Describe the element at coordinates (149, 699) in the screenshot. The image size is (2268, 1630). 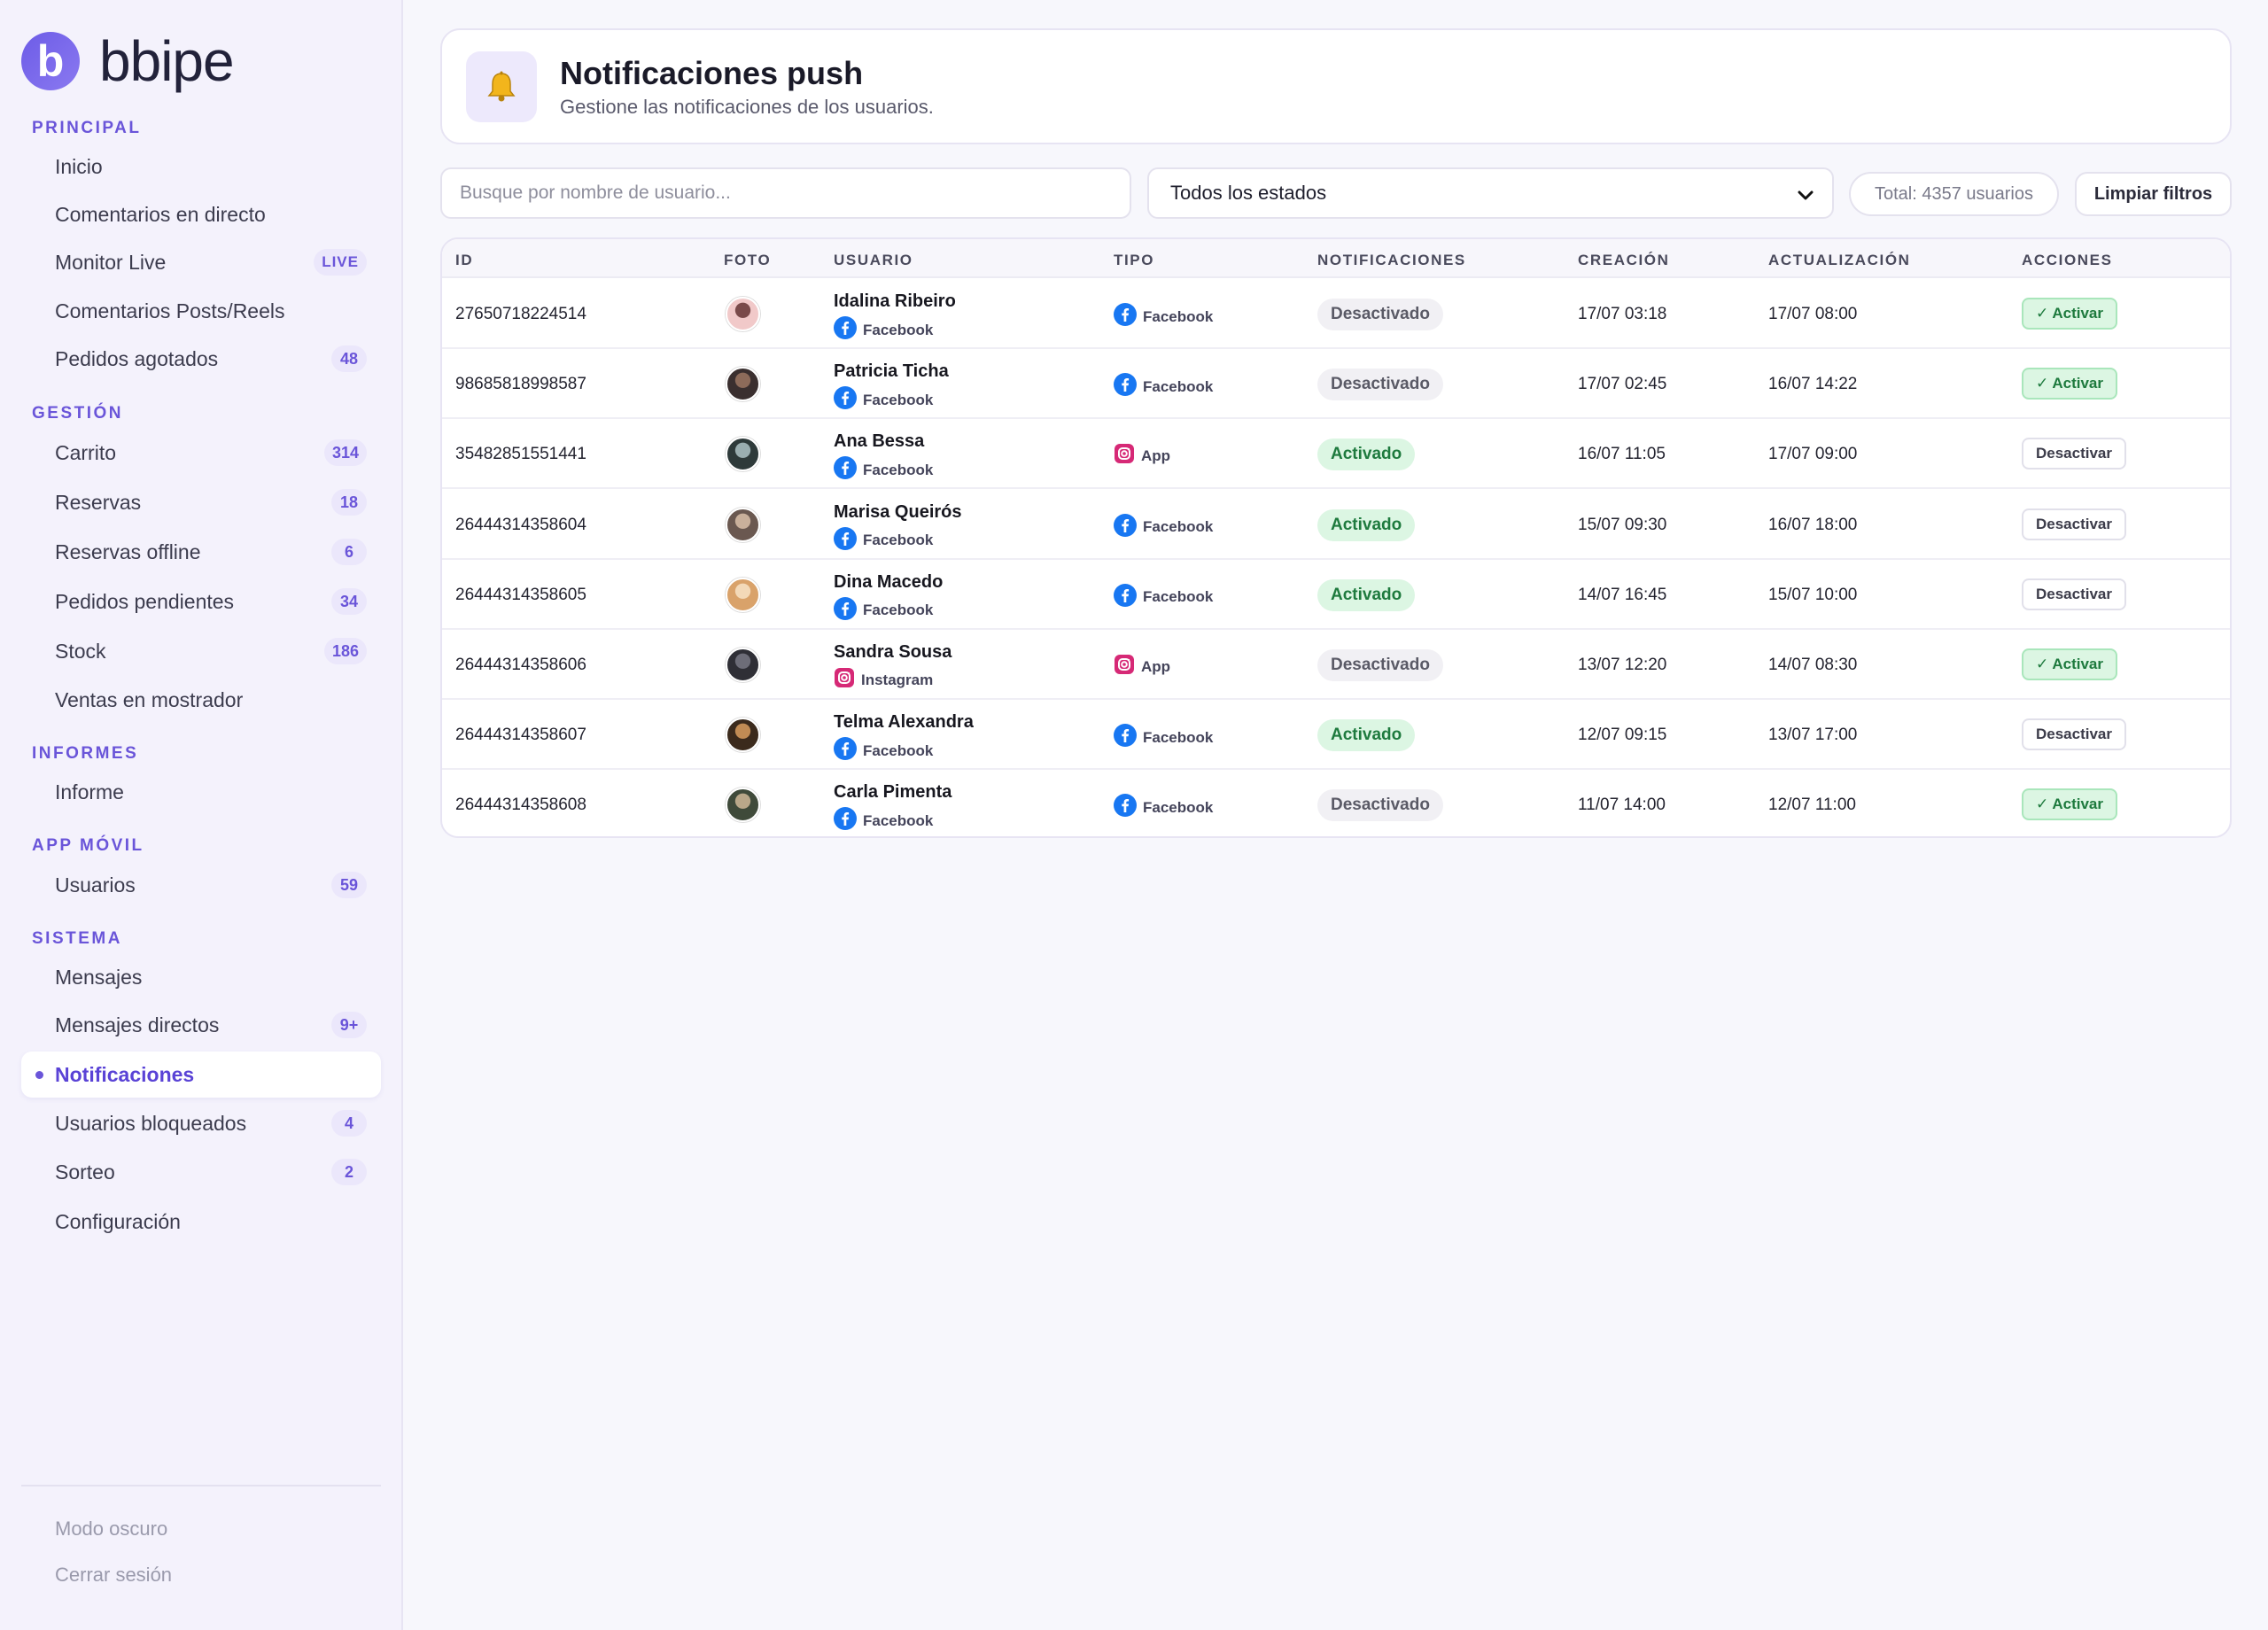
I see `sidebar-item-label: Ventas en mostrador` at that location.